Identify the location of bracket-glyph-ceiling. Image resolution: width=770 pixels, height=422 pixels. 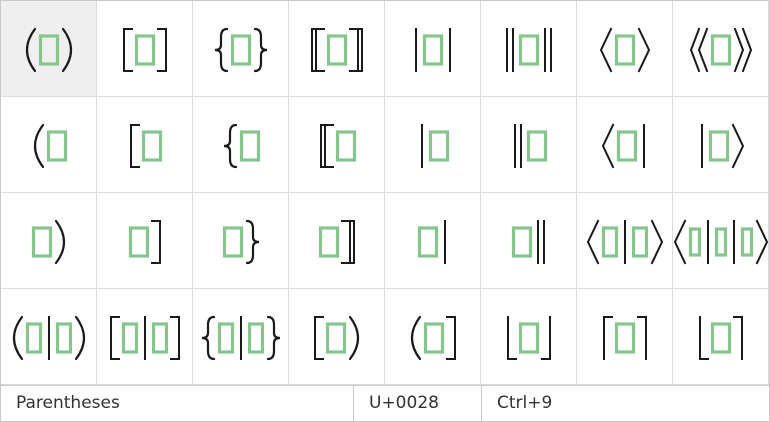
(625, 338).